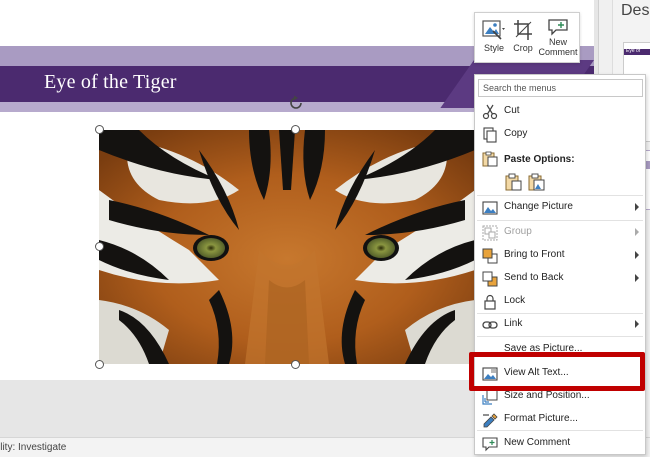 Image resolution: width=650 pixels, height=457 pixels. I want to click on new-comment-icon, so click(490, 444).